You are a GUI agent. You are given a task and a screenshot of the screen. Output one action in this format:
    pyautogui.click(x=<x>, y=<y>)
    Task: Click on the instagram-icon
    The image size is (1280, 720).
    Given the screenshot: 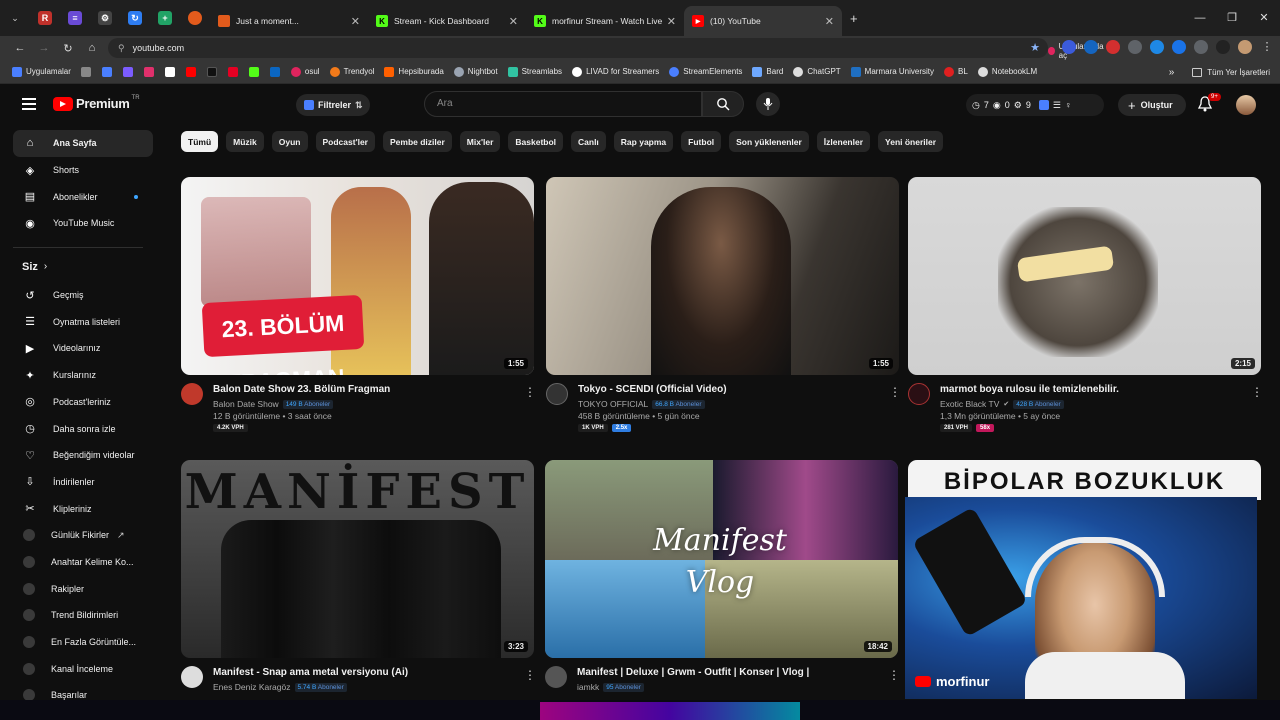 What is the action you would take?
    pyautogui.click(x=148, y=71)
    